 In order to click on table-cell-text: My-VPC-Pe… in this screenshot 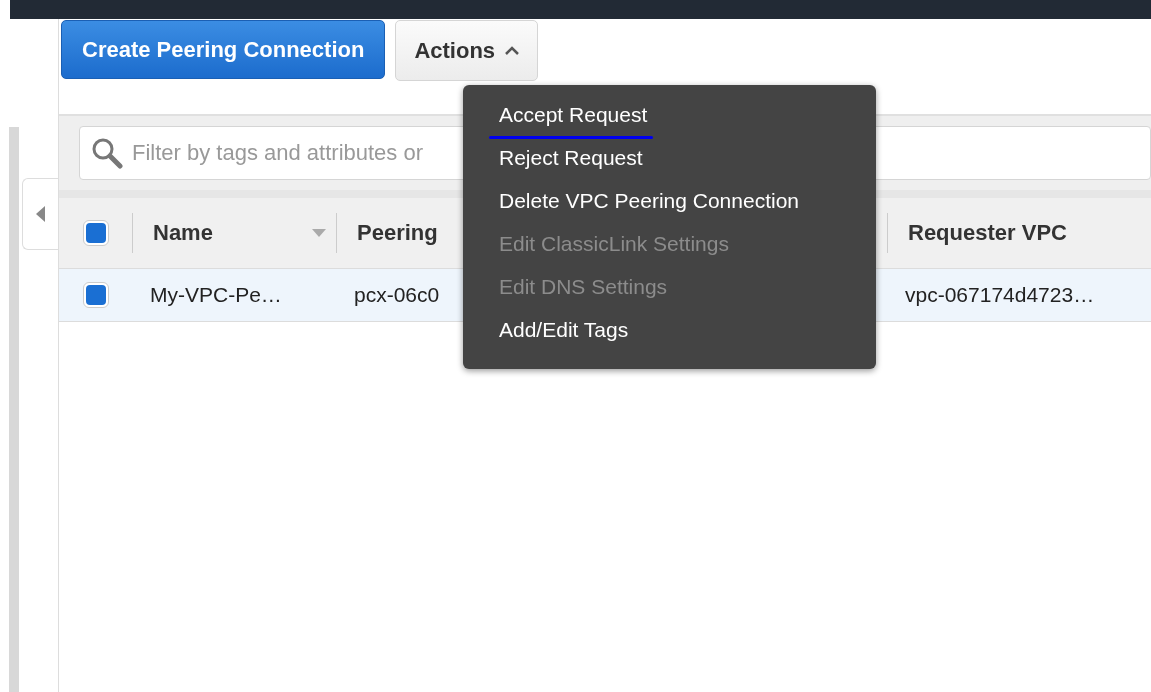, I will do `click(215, 294)`.